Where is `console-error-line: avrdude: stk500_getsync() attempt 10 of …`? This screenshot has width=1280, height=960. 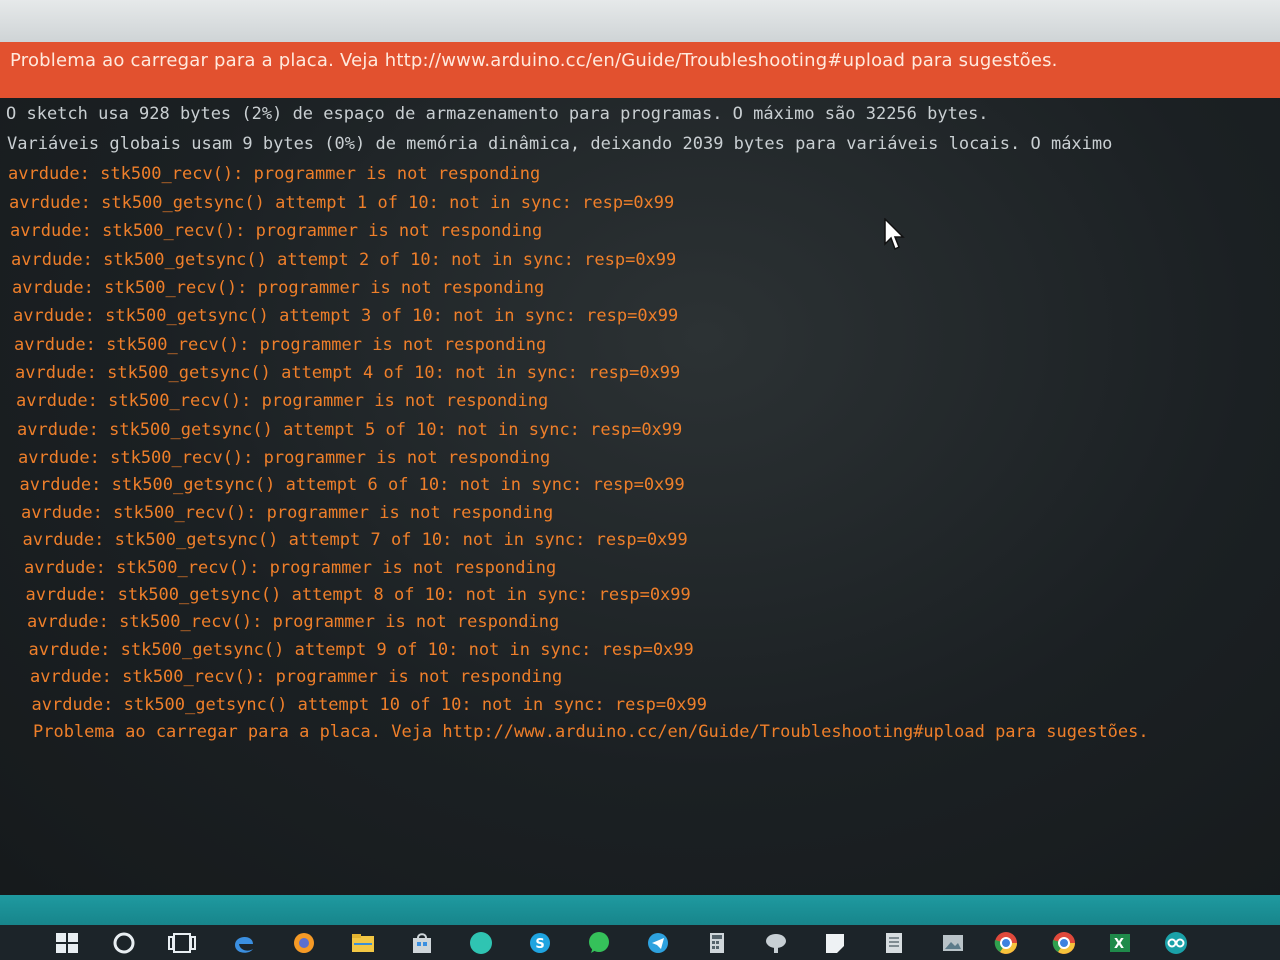
console-error-line: avrdude: stk500_getsync() attempt 10 of … is located at coordinates (369, 704).